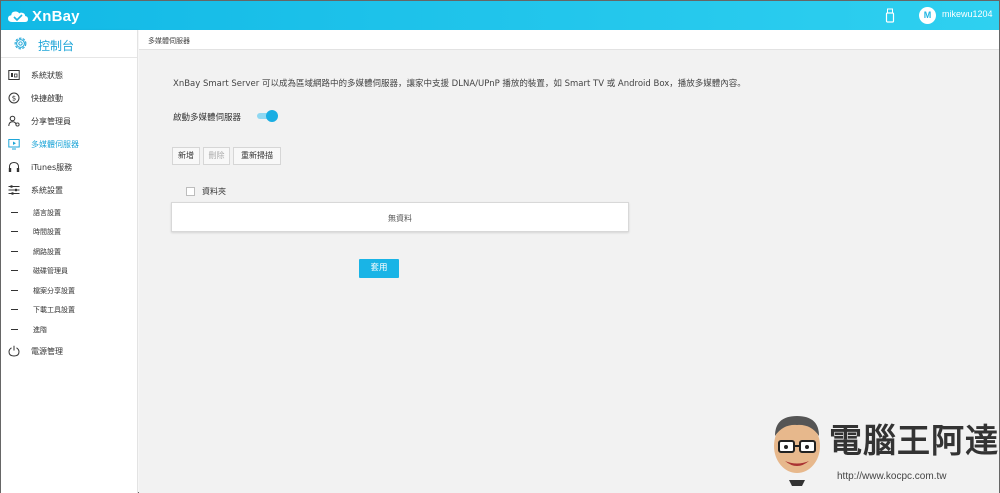 This screenshot has width=1000, height=493. What do you see at coordinates (69, 271) in the screenshot?
I see `sidebar-subitem-disk-manager: 磁碟管理員` at bounding box center [69, 271].